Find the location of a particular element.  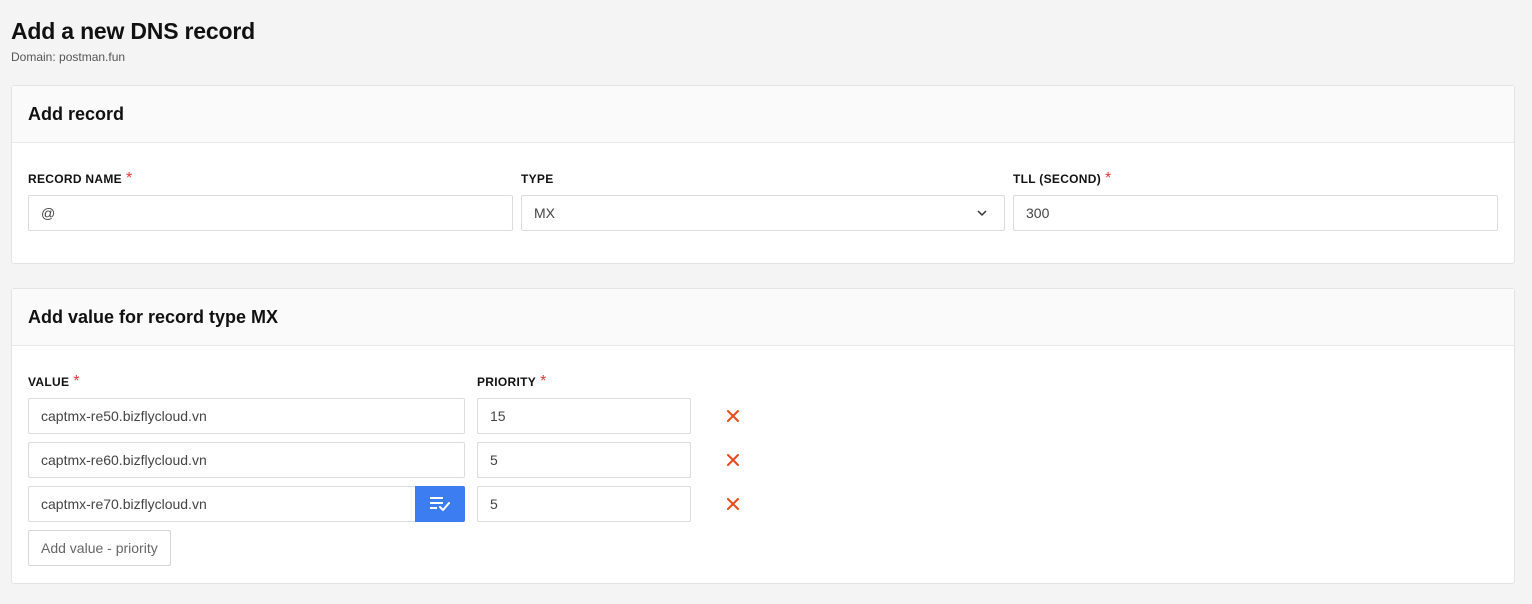

priority-text: 15 is located at coordinates (498, 416).